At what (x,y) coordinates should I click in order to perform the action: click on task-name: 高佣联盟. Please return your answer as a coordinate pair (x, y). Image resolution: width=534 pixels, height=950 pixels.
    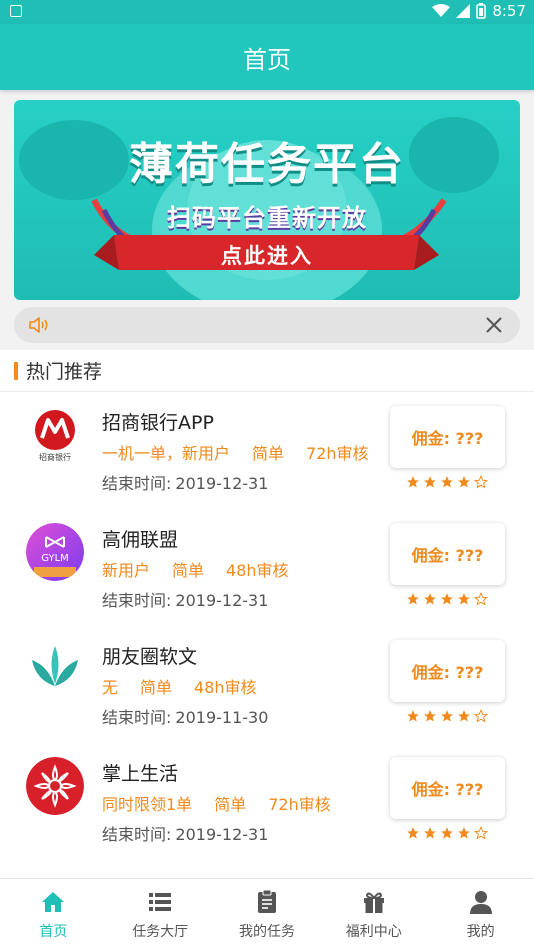
    Looking at the image, I should click on (140, 540).